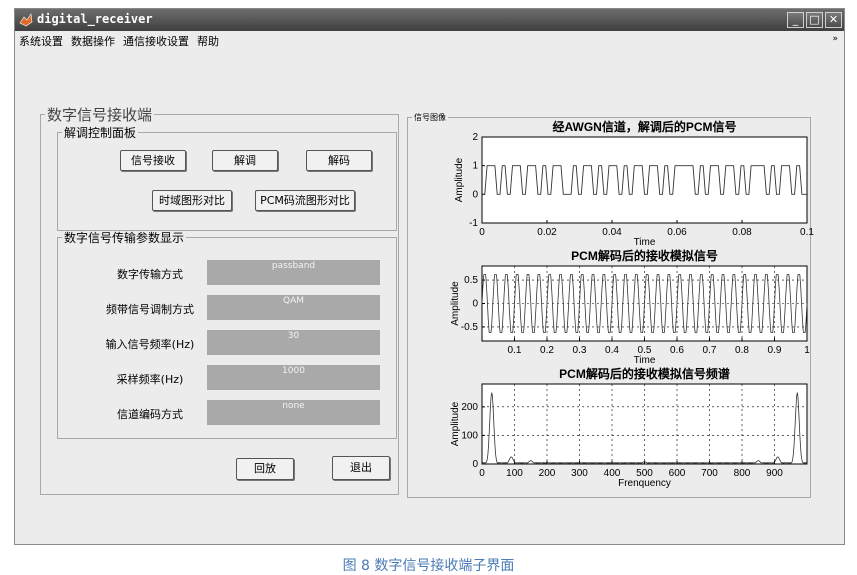  I want to click on plot-3-xtick-label: 800, so click(742, 473).